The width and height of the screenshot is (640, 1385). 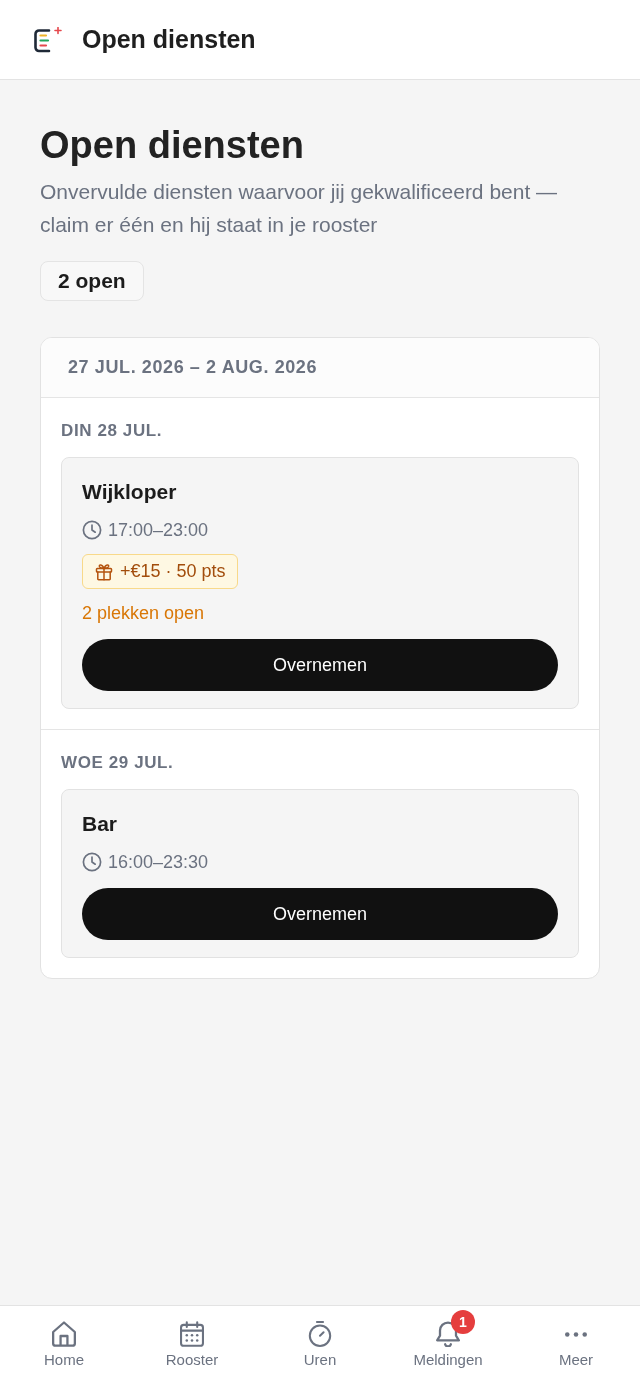 What do you see at coordinates (158, 530) in the screenshot?
I see `shift-time: 17:00–23:00` at bounding box center [158, 530].